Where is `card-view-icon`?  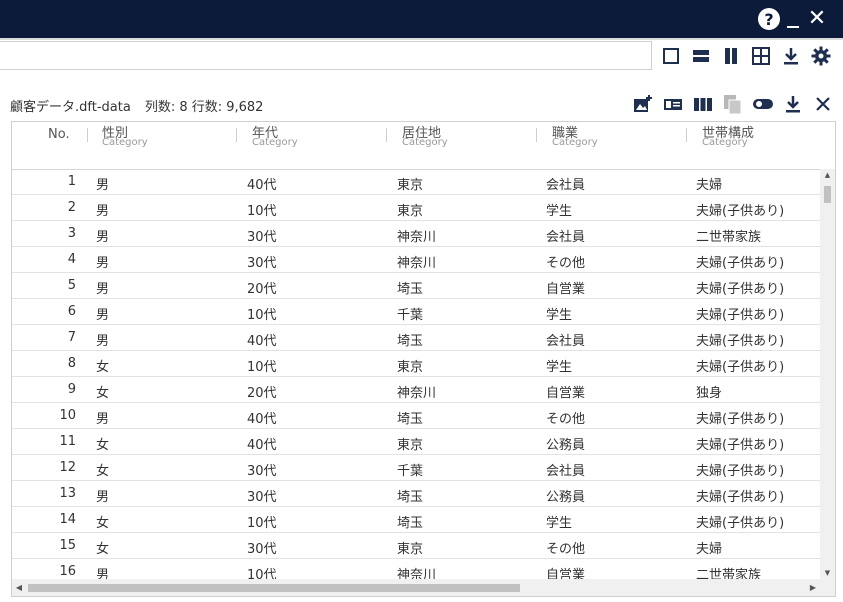
card-view-icon is located at coordinates (673, 104).